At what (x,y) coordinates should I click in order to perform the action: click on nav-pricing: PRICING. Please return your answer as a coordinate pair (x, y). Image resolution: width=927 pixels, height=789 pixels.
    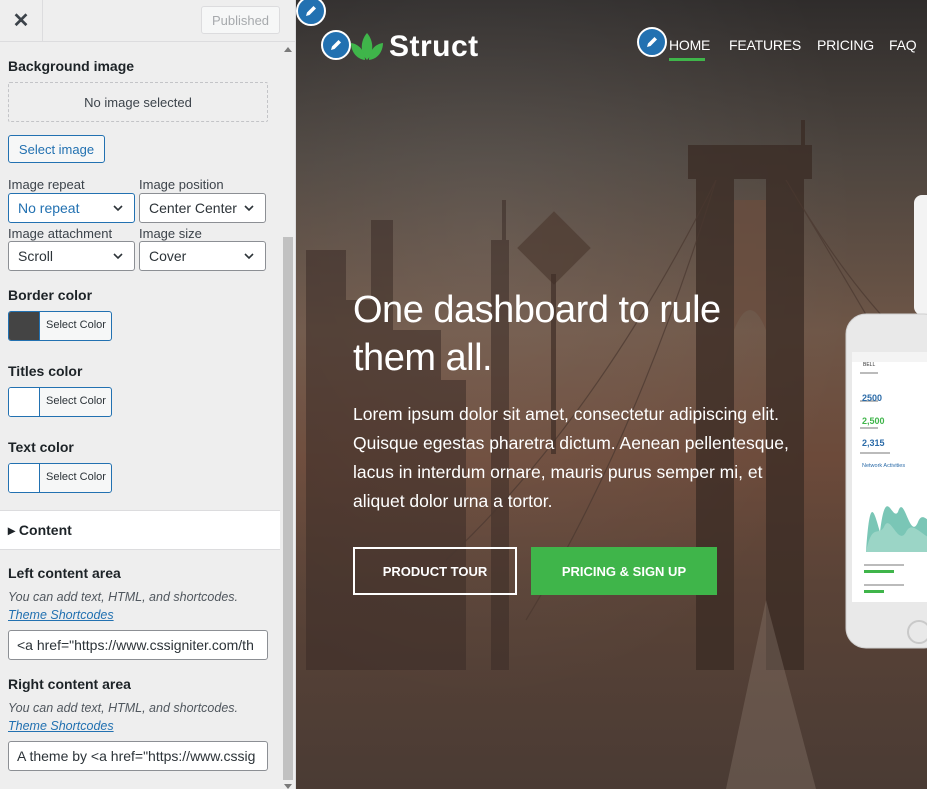
    Looking at the image, I should click on (845, 45).